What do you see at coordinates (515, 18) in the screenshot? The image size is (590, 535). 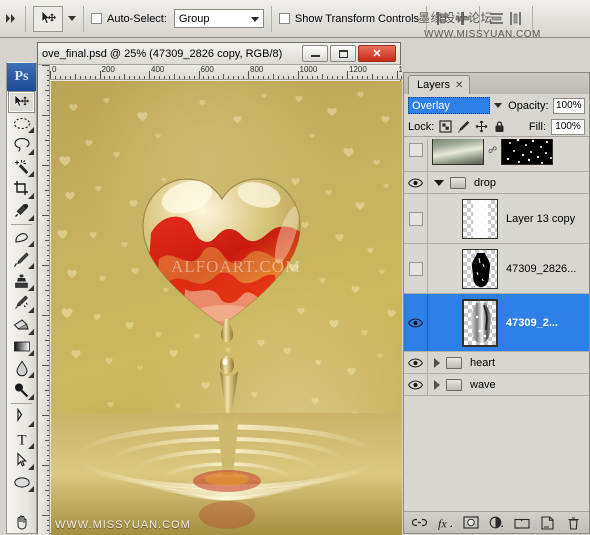 I see `distribute-center-icon` at bounding box center [515, 18].